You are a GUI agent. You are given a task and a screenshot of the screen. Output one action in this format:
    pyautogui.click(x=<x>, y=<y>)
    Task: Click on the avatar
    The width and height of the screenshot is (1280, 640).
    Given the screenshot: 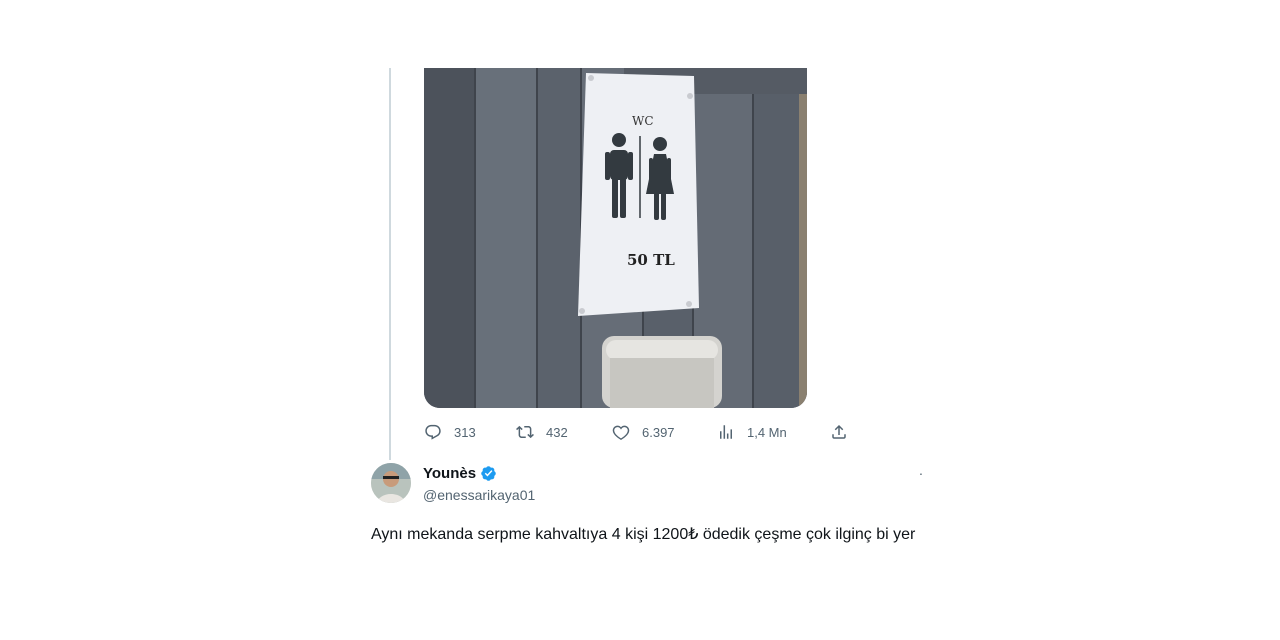 What is the action you would take?
    pyautogui.click(x=391, y=483)
    